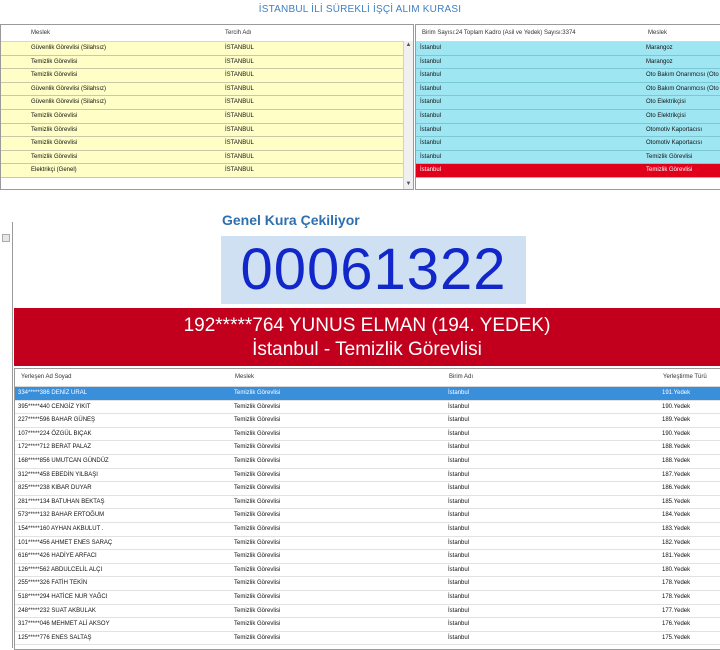 This screenshot has width=720, height=650. I want to click on scroll-thumb, so click(6, 238).